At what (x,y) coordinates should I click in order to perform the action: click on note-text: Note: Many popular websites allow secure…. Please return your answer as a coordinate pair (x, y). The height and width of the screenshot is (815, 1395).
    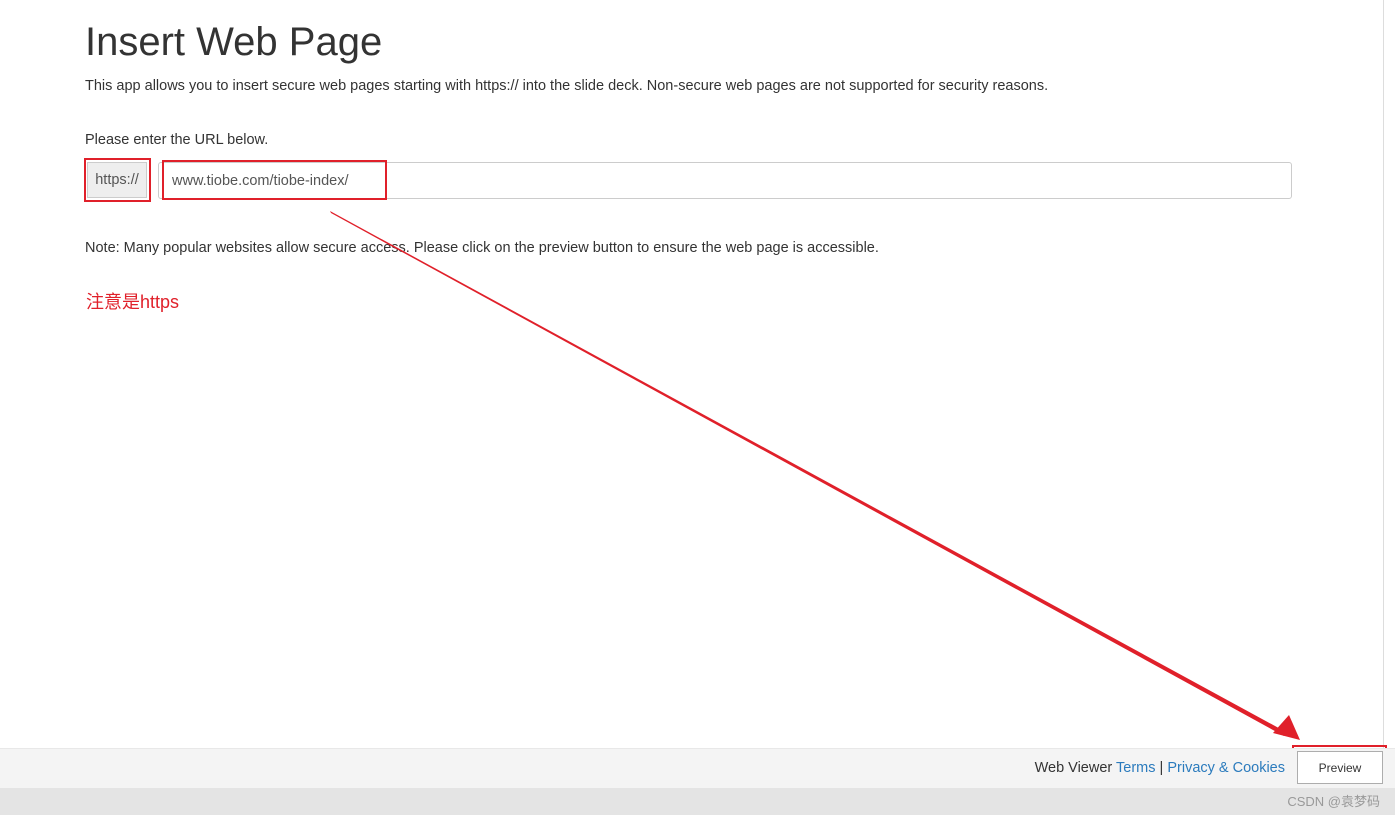
    Looking at the image, I should click on (482, 248).